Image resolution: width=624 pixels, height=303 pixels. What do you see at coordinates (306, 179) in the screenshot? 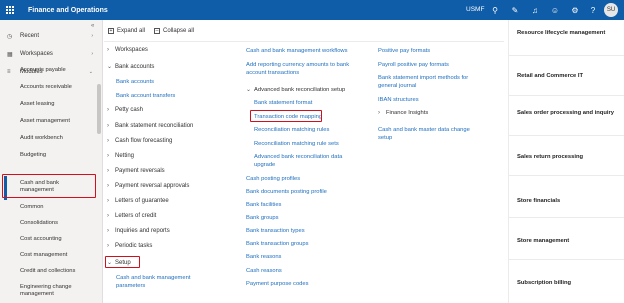
I see `link-cash-posting-profiles: Cash posting profiles` at bounding box center [306, 179].